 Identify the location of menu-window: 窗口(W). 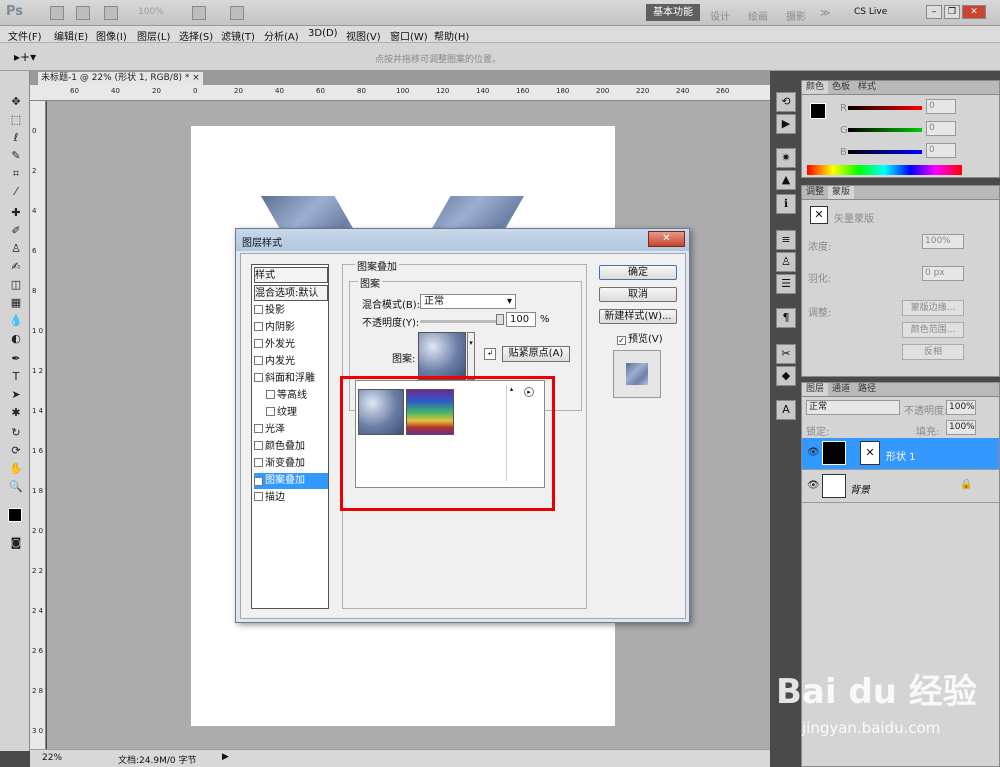
(409, 35).